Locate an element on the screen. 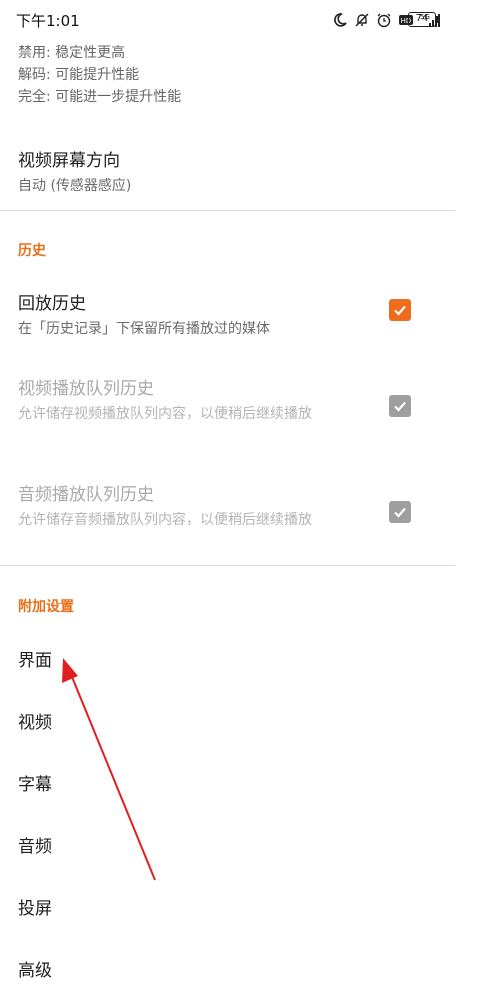 This screenshot has height=1003, width=480. pref-advanced: 高级 is located at coordinates (35, 968).